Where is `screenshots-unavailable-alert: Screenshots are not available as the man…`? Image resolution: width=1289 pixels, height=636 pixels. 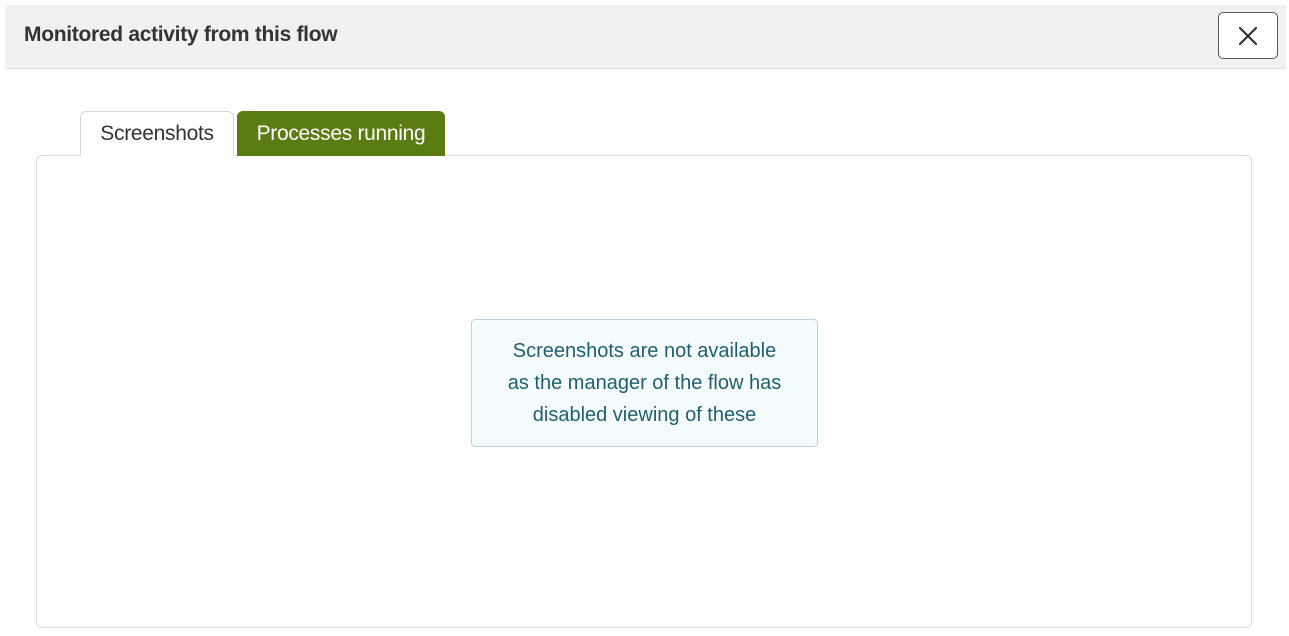 screenshots-unavailable-alert: Screenshots are not available as the man… is located at coordinates (644, 383).